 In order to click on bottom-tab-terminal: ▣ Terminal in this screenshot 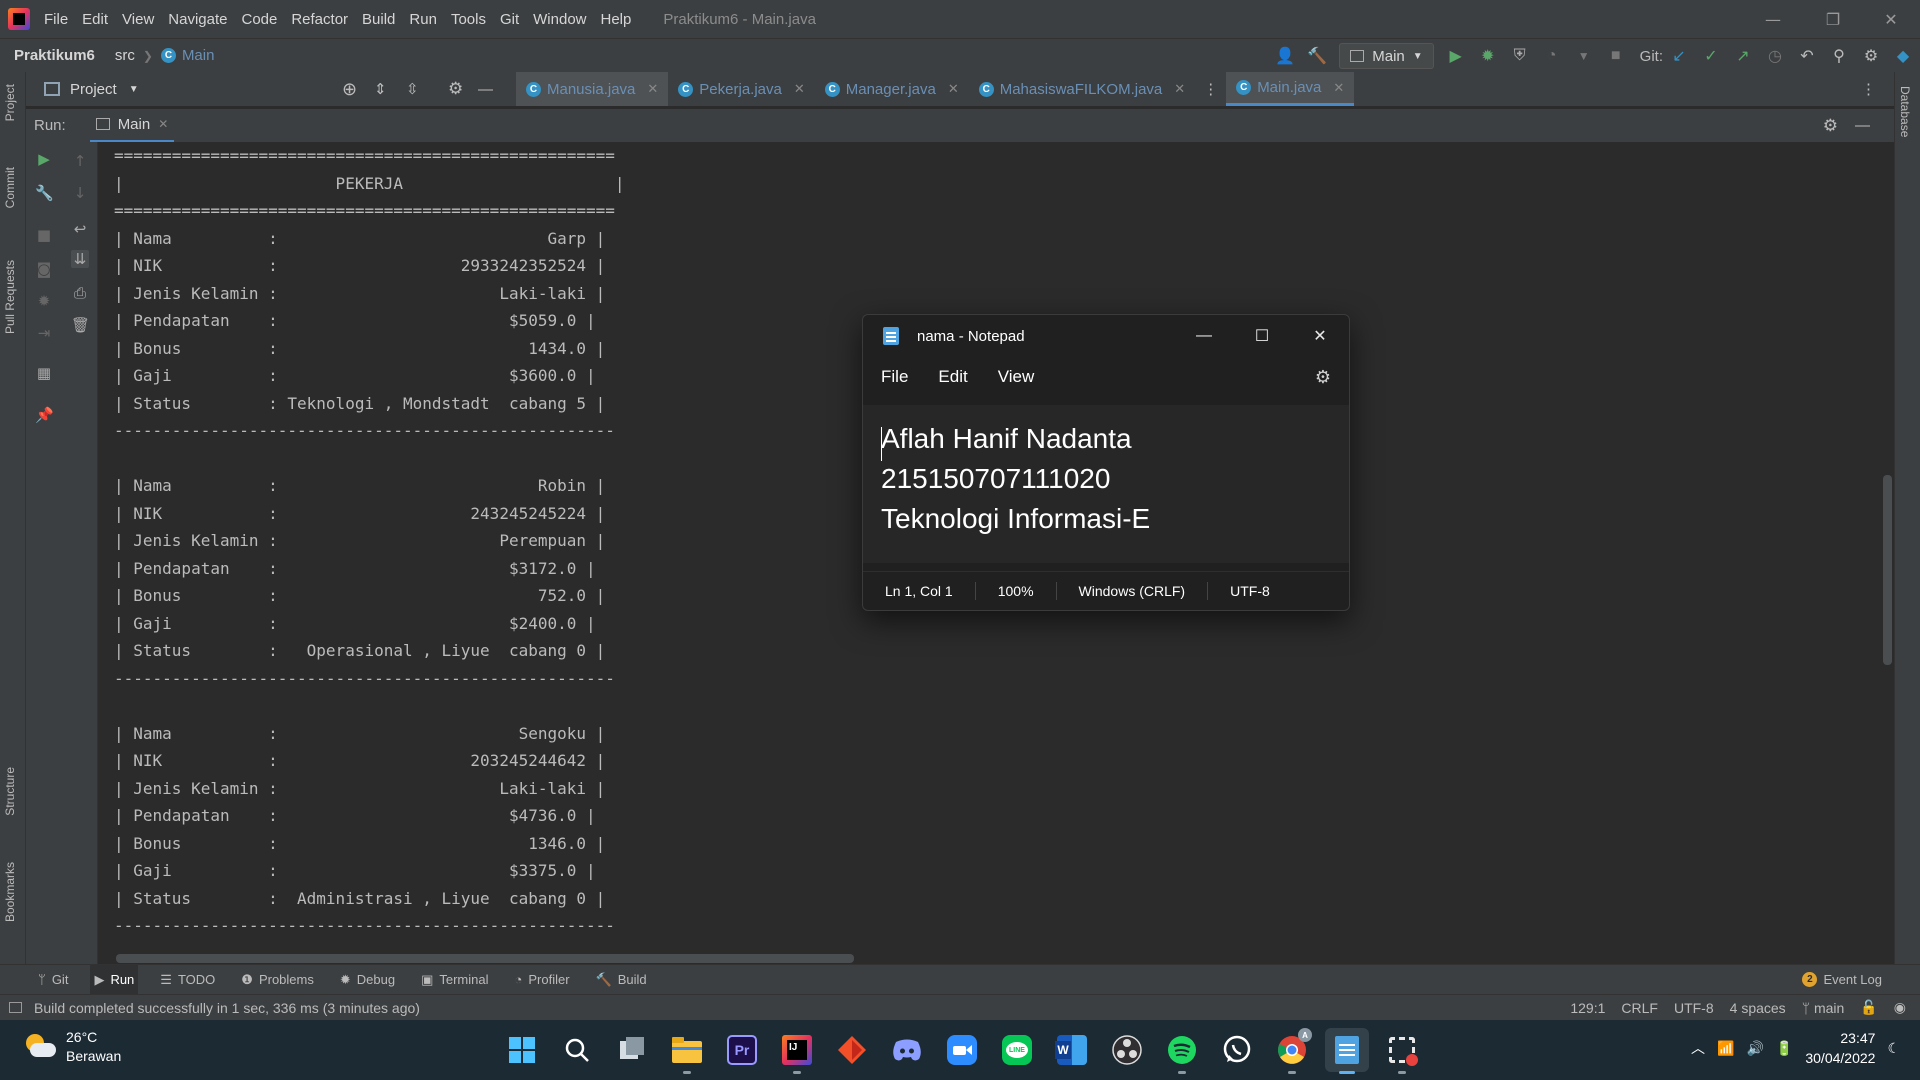, I will do `click(454, 980)`.